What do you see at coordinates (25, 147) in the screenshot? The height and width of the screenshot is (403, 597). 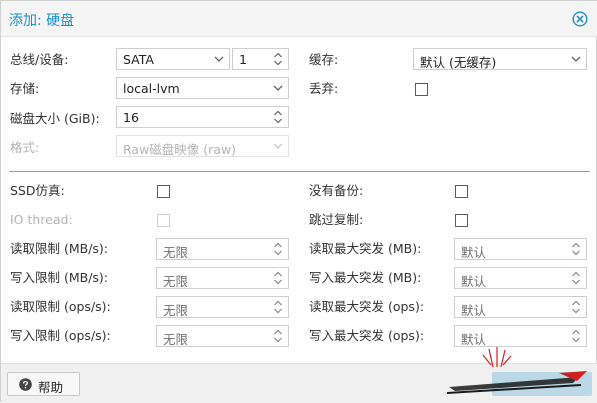 I see `format-label: 格式:` at bounding box center [25, 147].